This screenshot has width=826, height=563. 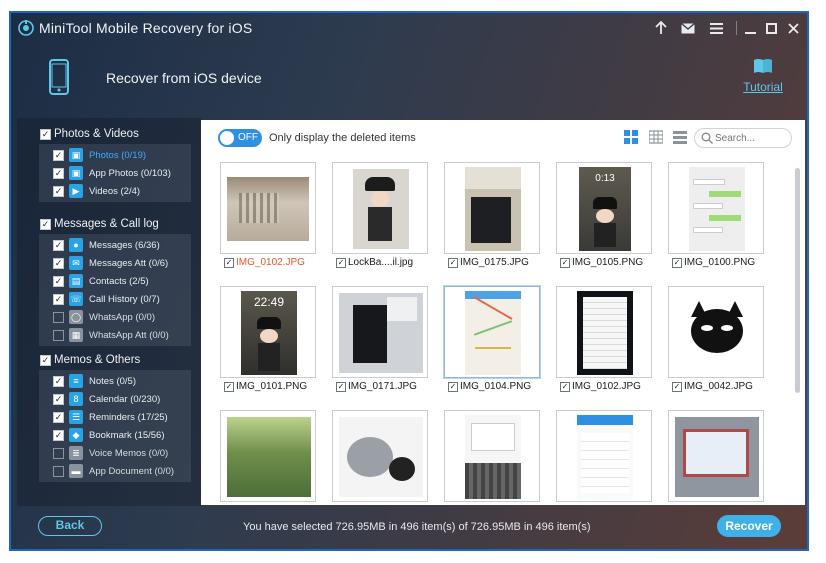 What do you see at coordinates (240, 138) in the screenshot?
I see `deleted-only-toggle: OFF` at bounding box center [240, 138].